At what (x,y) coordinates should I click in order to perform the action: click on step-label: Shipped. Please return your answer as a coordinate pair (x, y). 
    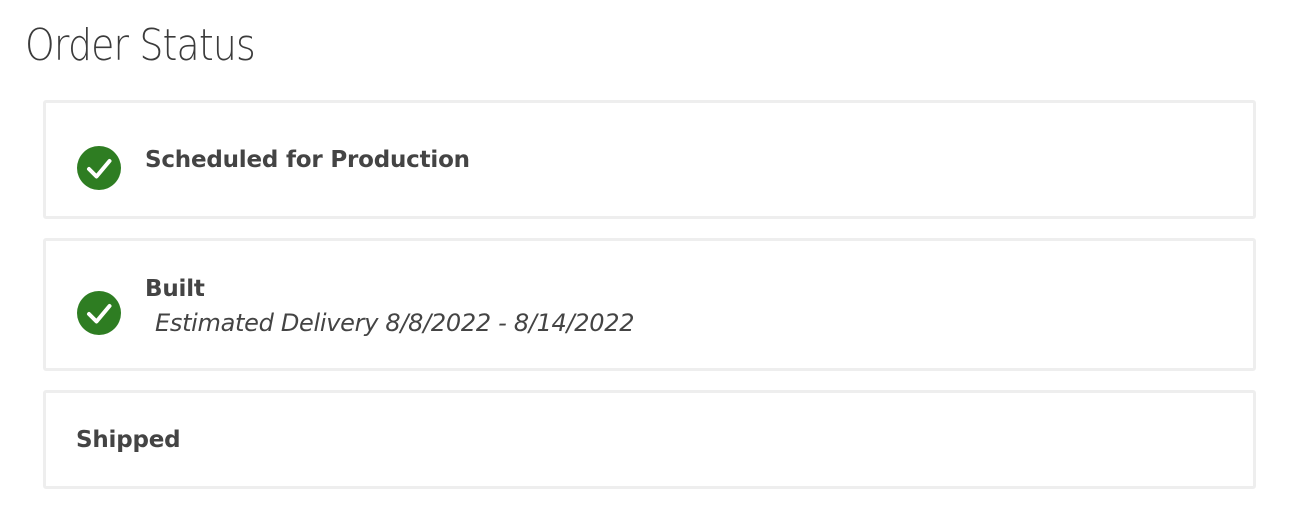
    Looking at the image, I should click on (128, 440).